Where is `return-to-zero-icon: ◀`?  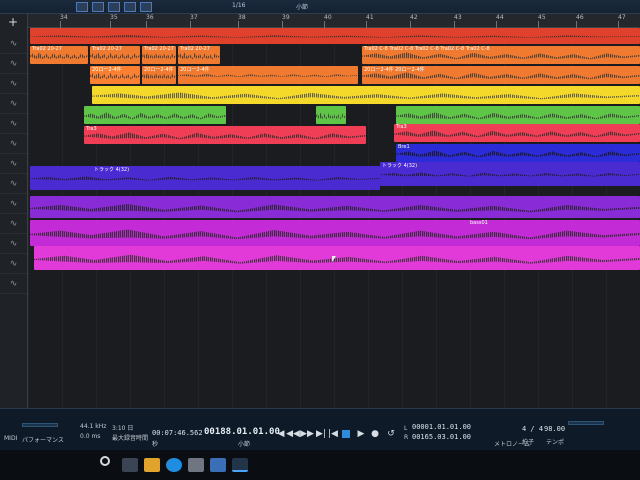
return-to-zero-icon: ◀ is located at coordinates (281, 434).